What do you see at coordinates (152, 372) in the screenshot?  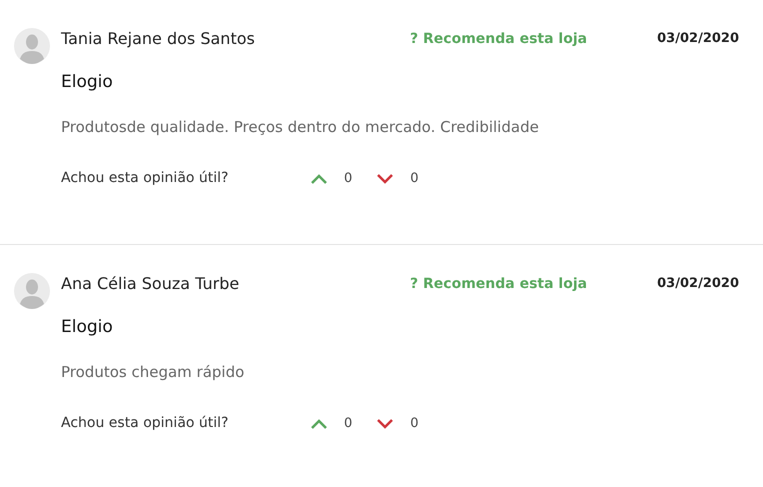 I see `review-text: Produtos chegam rápido` at bounding box center [152, 372].